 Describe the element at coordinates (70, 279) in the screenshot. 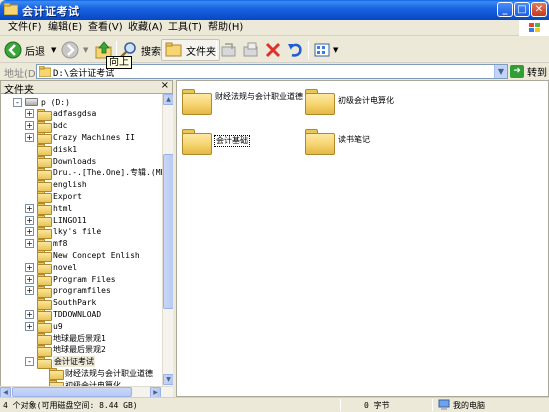

I see `tree-item: + Program Files` at that location.